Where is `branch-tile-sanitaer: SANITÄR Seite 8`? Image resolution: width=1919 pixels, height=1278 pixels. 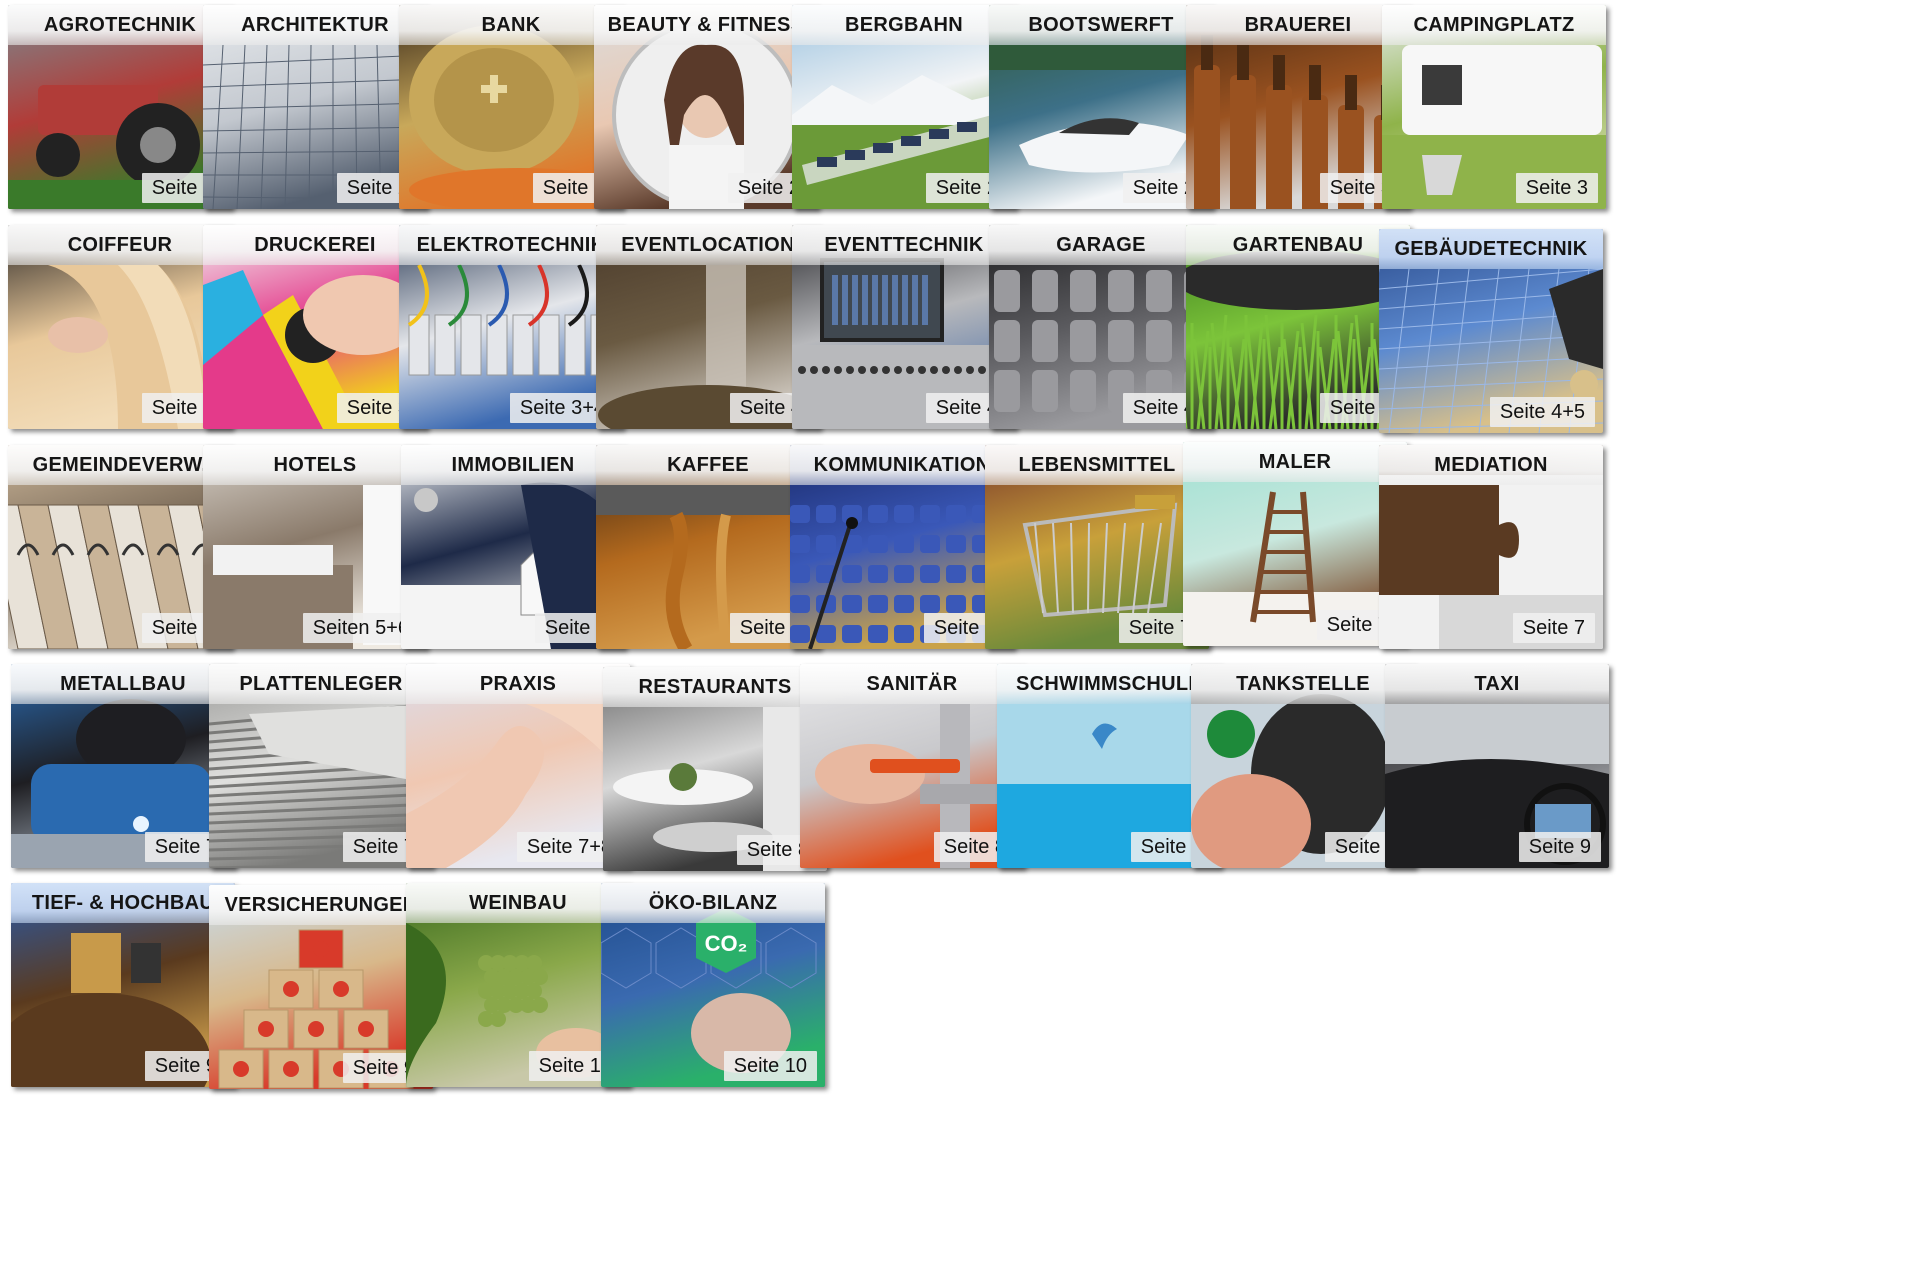
branch-tile-sanitaer: SANITÄR Seite 8 is located at coordinates (912, 766).